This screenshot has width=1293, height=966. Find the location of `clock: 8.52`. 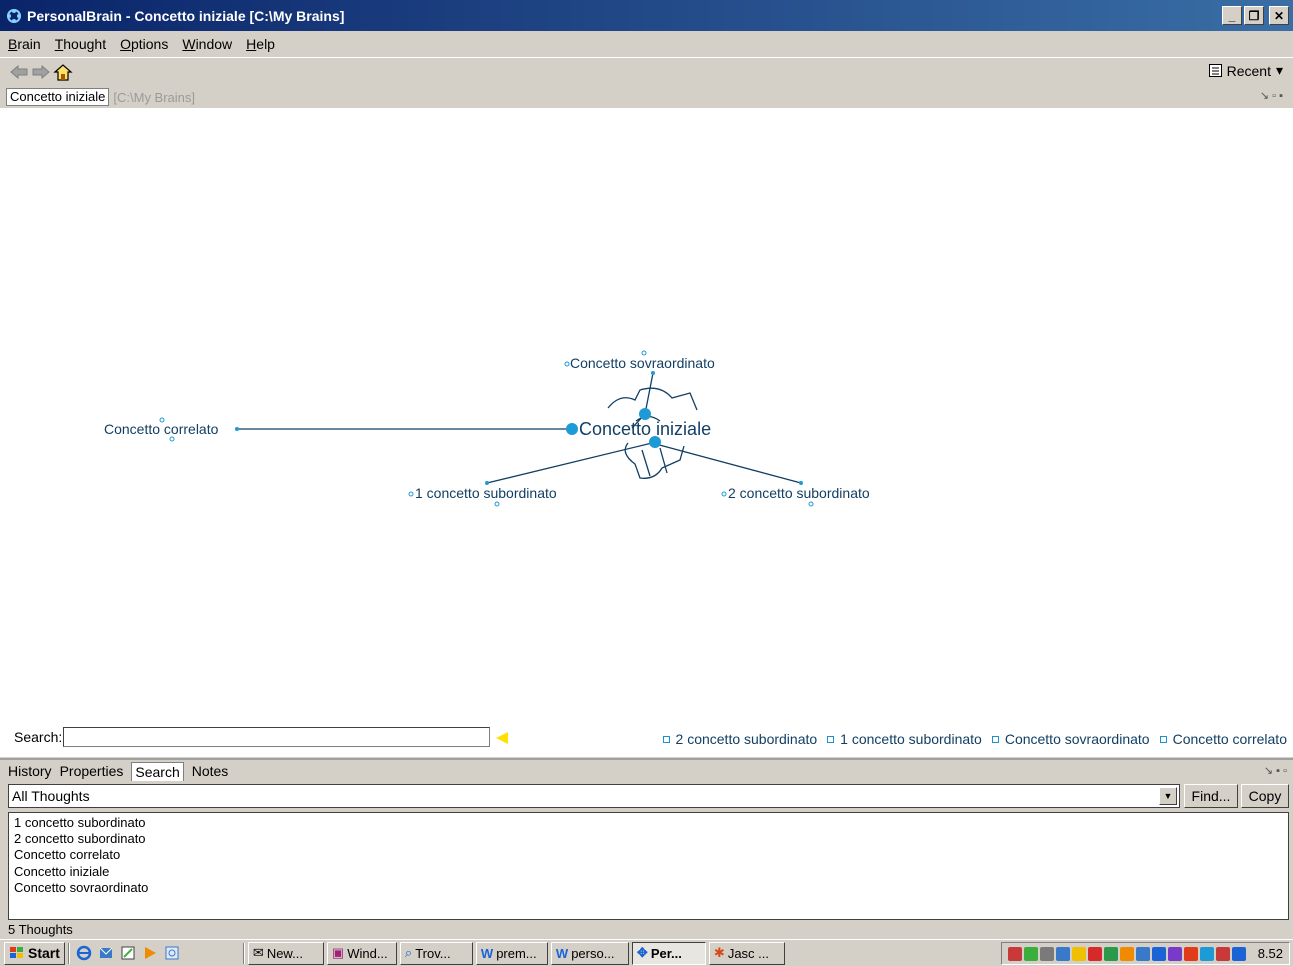

clock: 8.52 is located at coordinates (1270, 953).